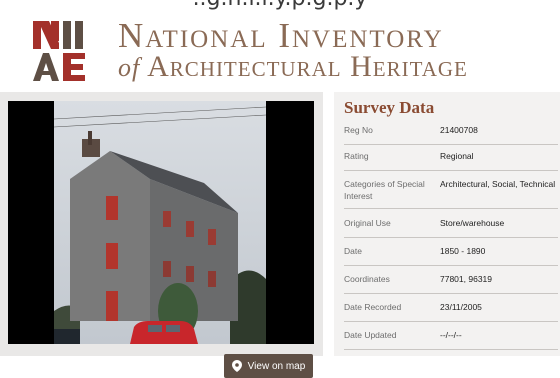  Describe the element at coordinates (129, 67) in the screenshot. I see `logo-subtitle-of: of` at that location.